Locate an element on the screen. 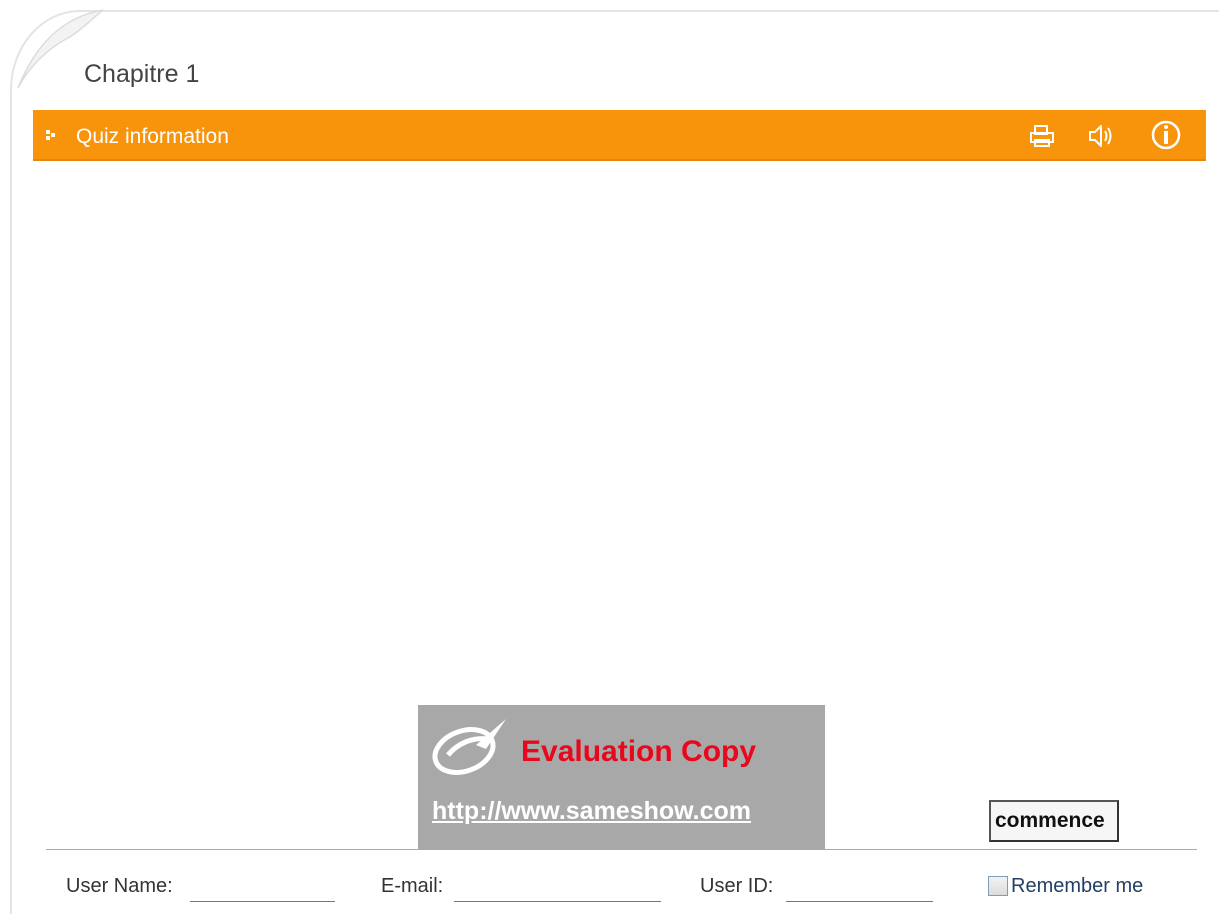  chapter-title: Chapitre 1 is located at coordinates (142, 74).